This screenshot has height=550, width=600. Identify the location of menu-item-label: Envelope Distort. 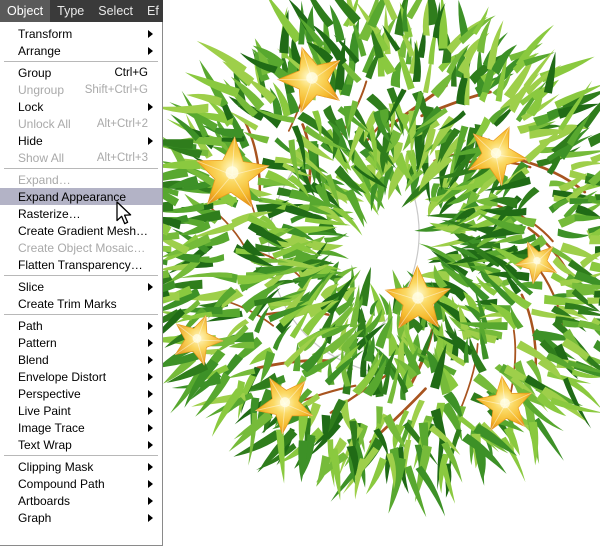
(62, 376).